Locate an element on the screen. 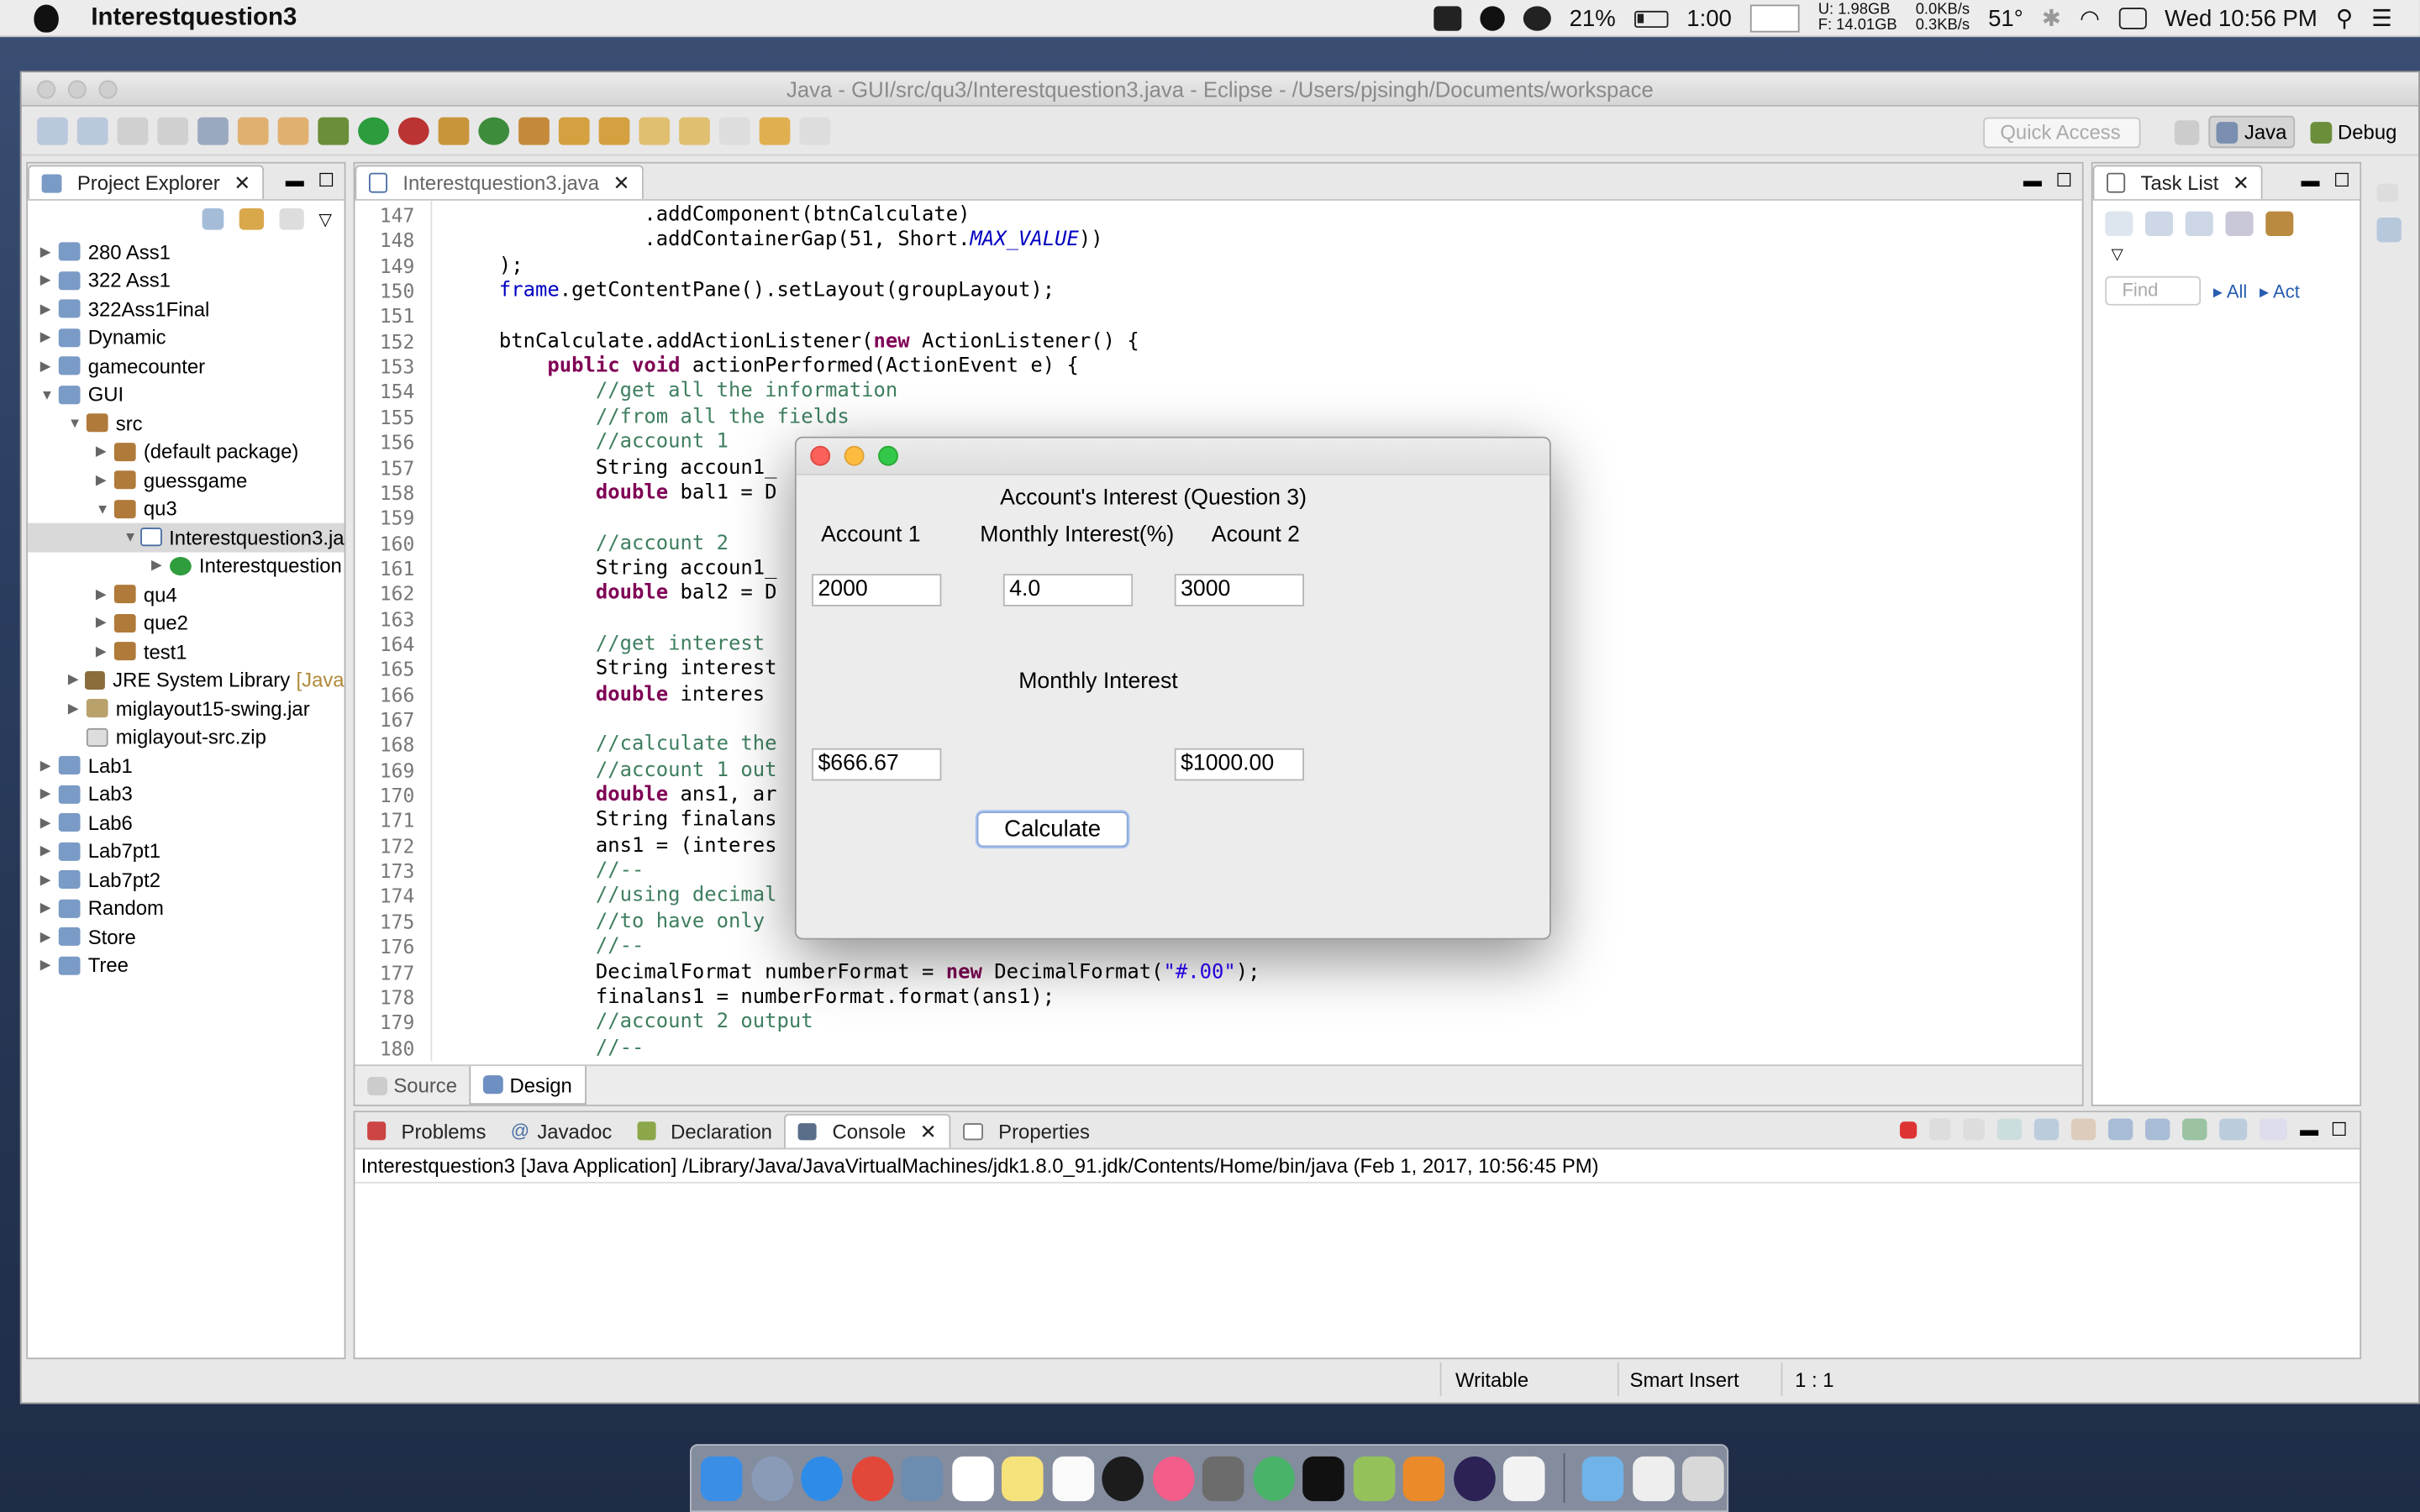  restore-icon is located at coordinates (2388, 192).